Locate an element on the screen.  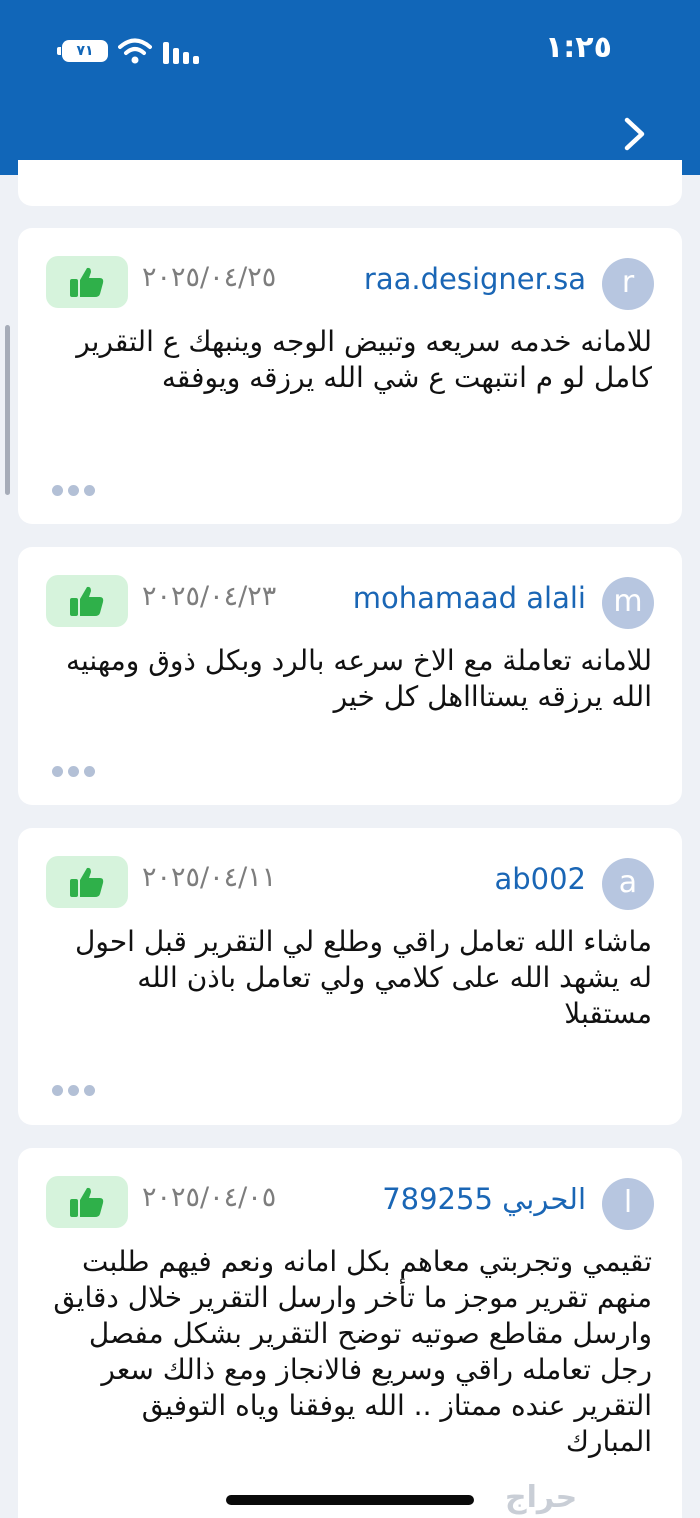
review-username: الحربي 789255 is located at coordinates (484, 1199).